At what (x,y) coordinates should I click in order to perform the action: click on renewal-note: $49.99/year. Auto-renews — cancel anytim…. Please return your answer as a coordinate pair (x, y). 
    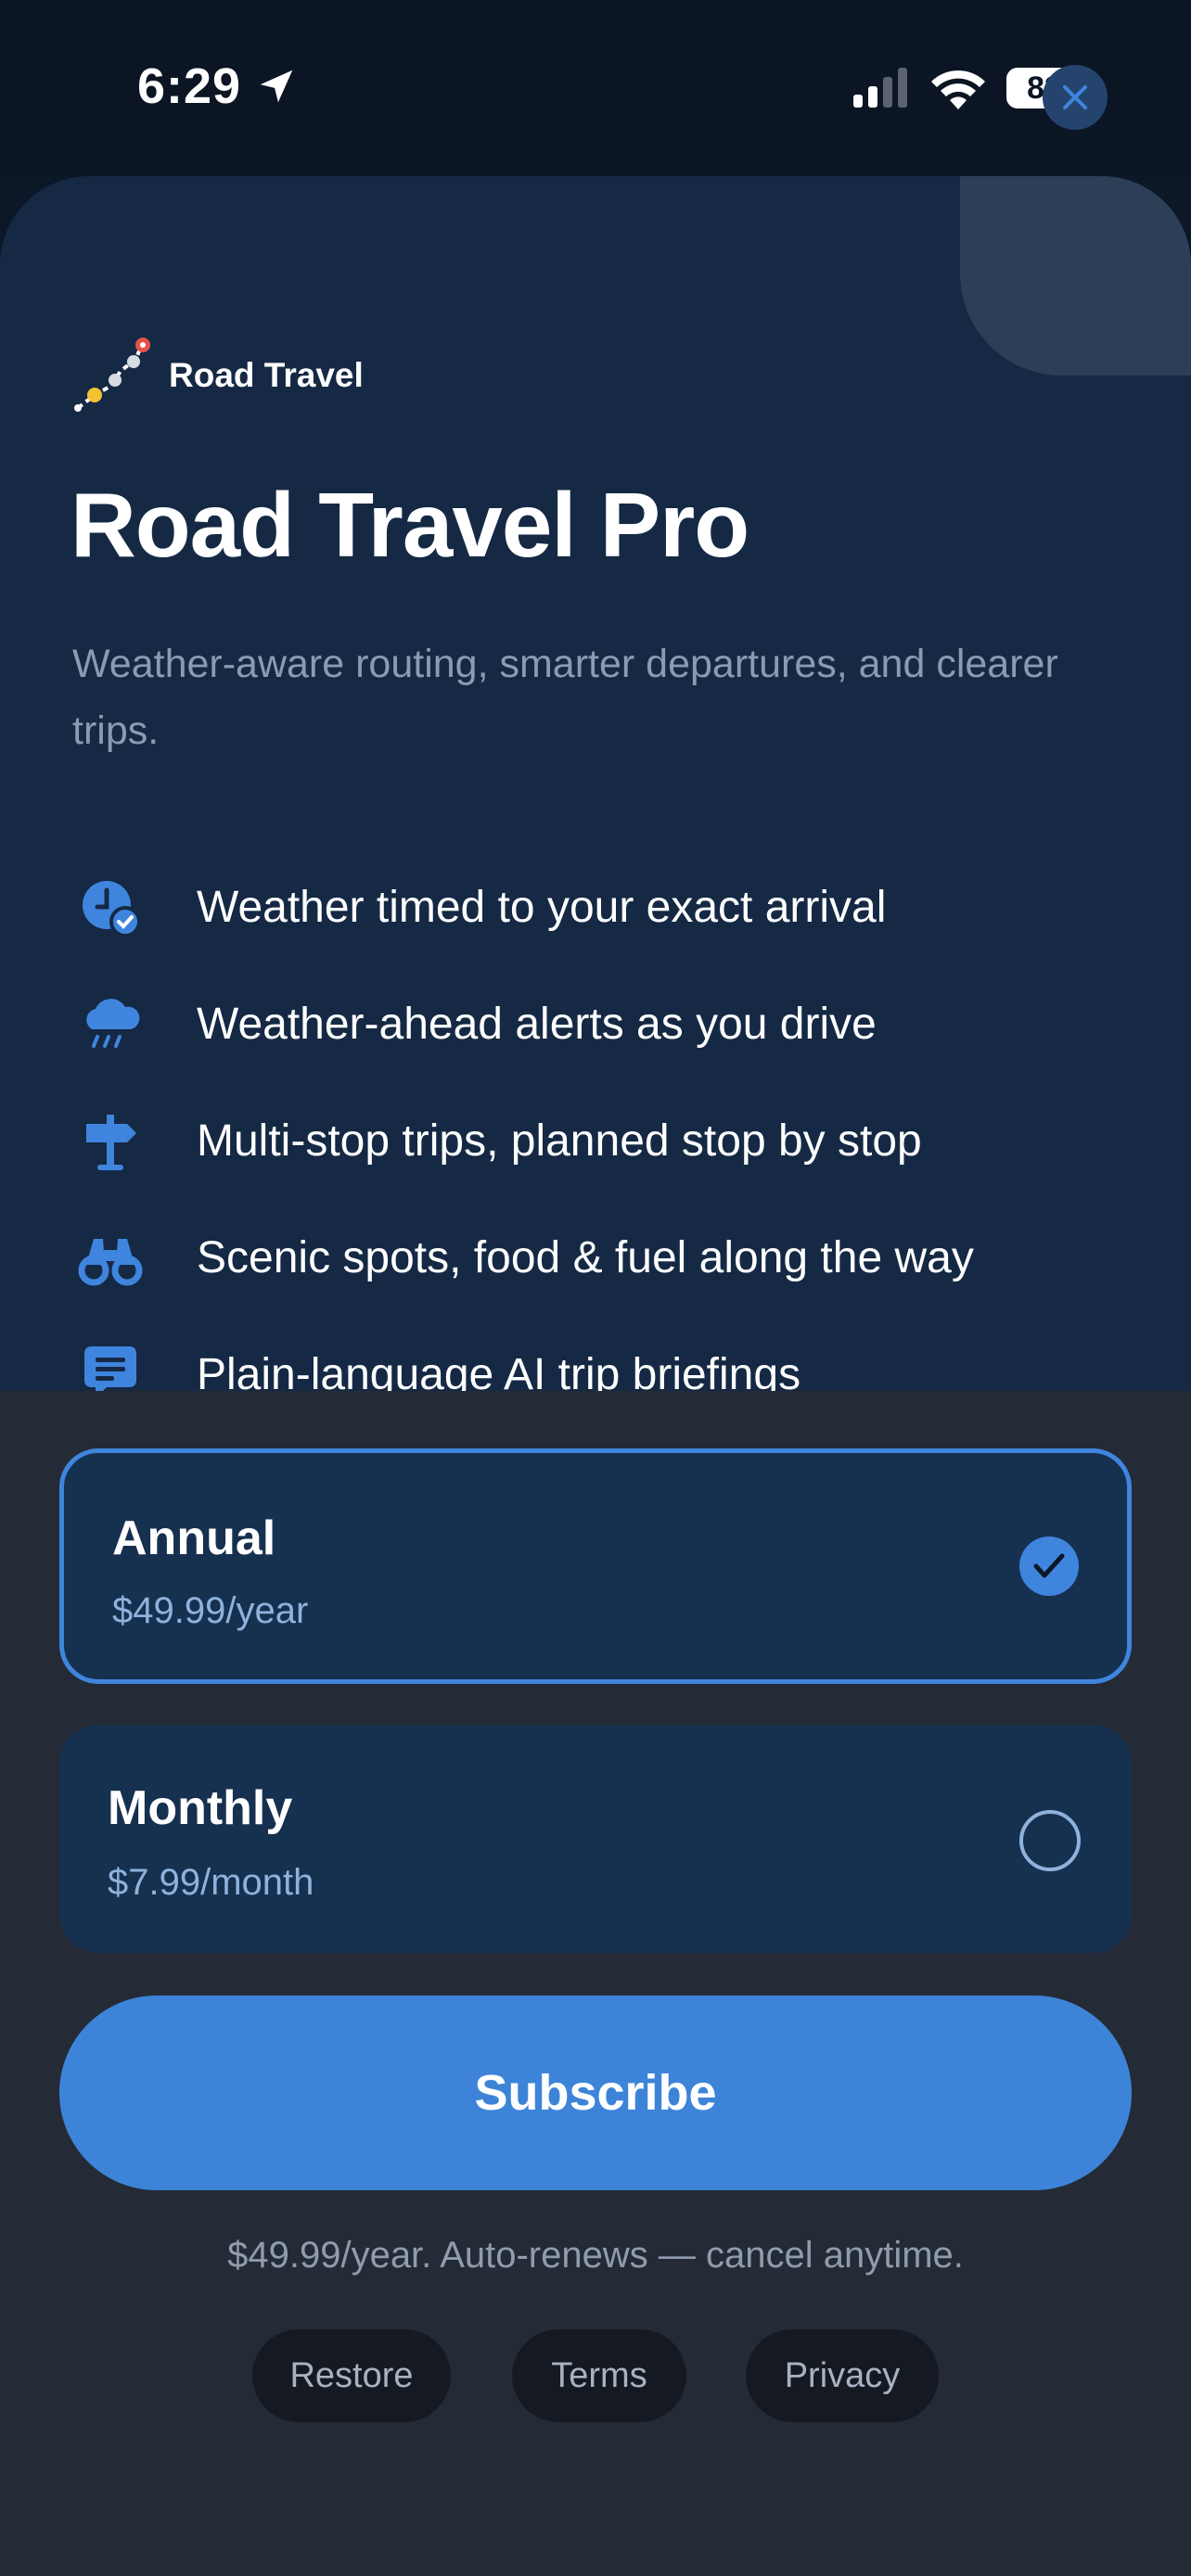
    Looking at the image, I should click on (595, 2256).